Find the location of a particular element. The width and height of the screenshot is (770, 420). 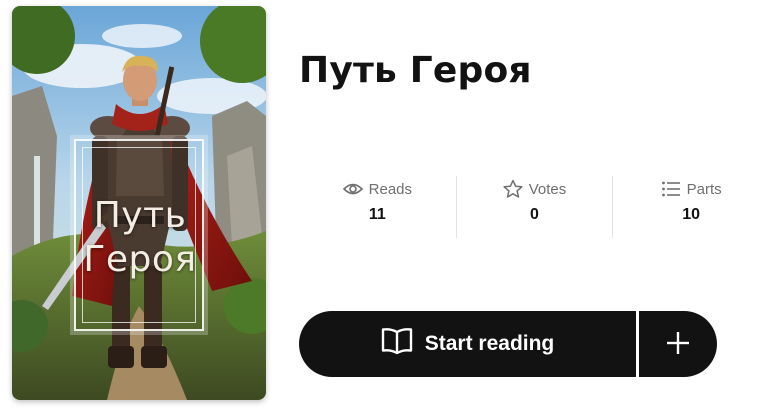

stat-votes-value: 0 is located at coordinates (534, 214).